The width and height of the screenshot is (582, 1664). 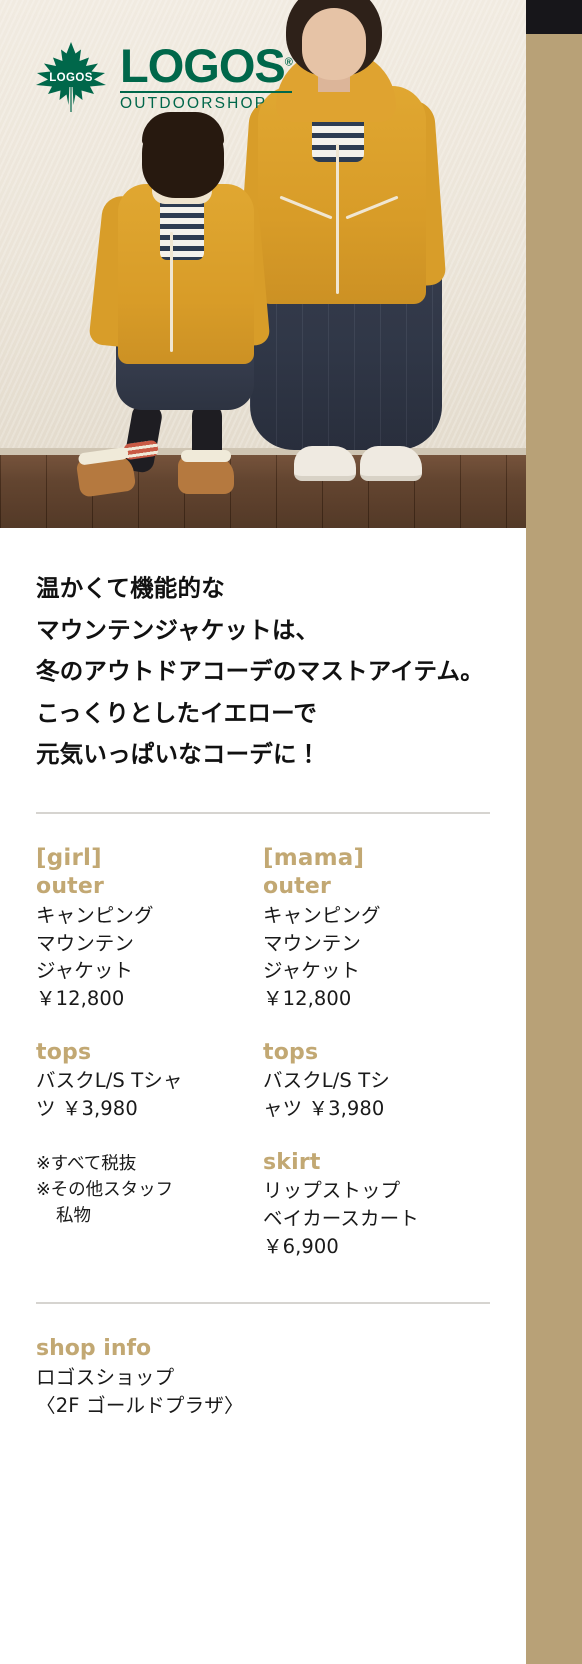 I want to click on product-mama-tops: バスクL/S Tシ ャツ ￥3,980, so click(x=376, y=1094).